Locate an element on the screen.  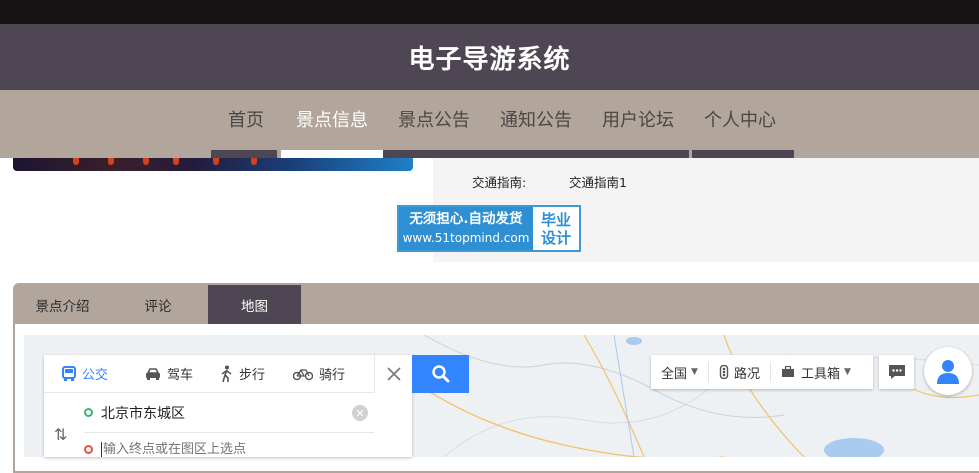
car-icon is located at coordinates (153, 373).